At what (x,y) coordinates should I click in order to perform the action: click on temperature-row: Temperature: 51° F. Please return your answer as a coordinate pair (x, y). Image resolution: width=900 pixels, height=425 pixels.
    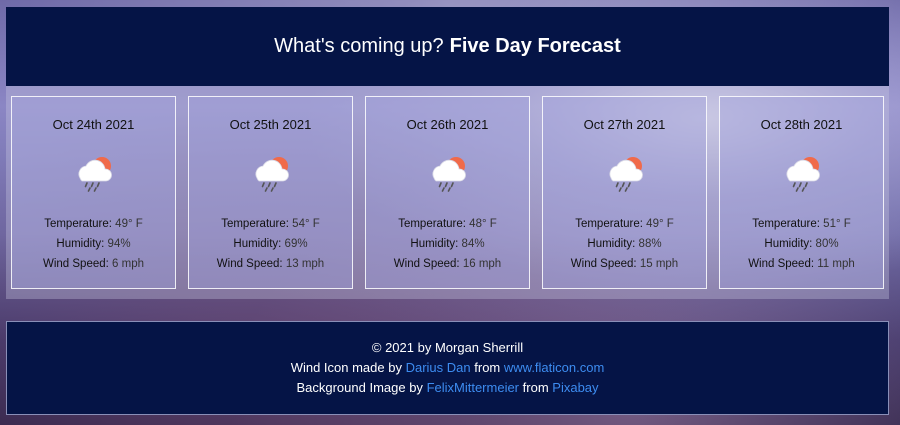
    Looking at the image, I should click on (801, 224).